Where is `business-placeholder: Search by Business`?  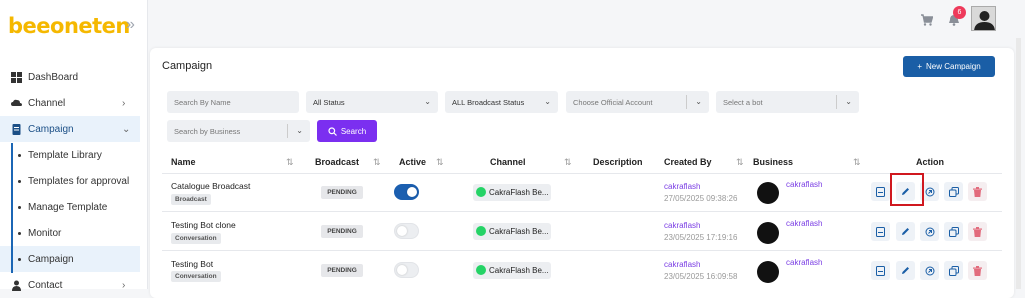 business-placeholder: Search by Business is located at coordinates (207, 131).